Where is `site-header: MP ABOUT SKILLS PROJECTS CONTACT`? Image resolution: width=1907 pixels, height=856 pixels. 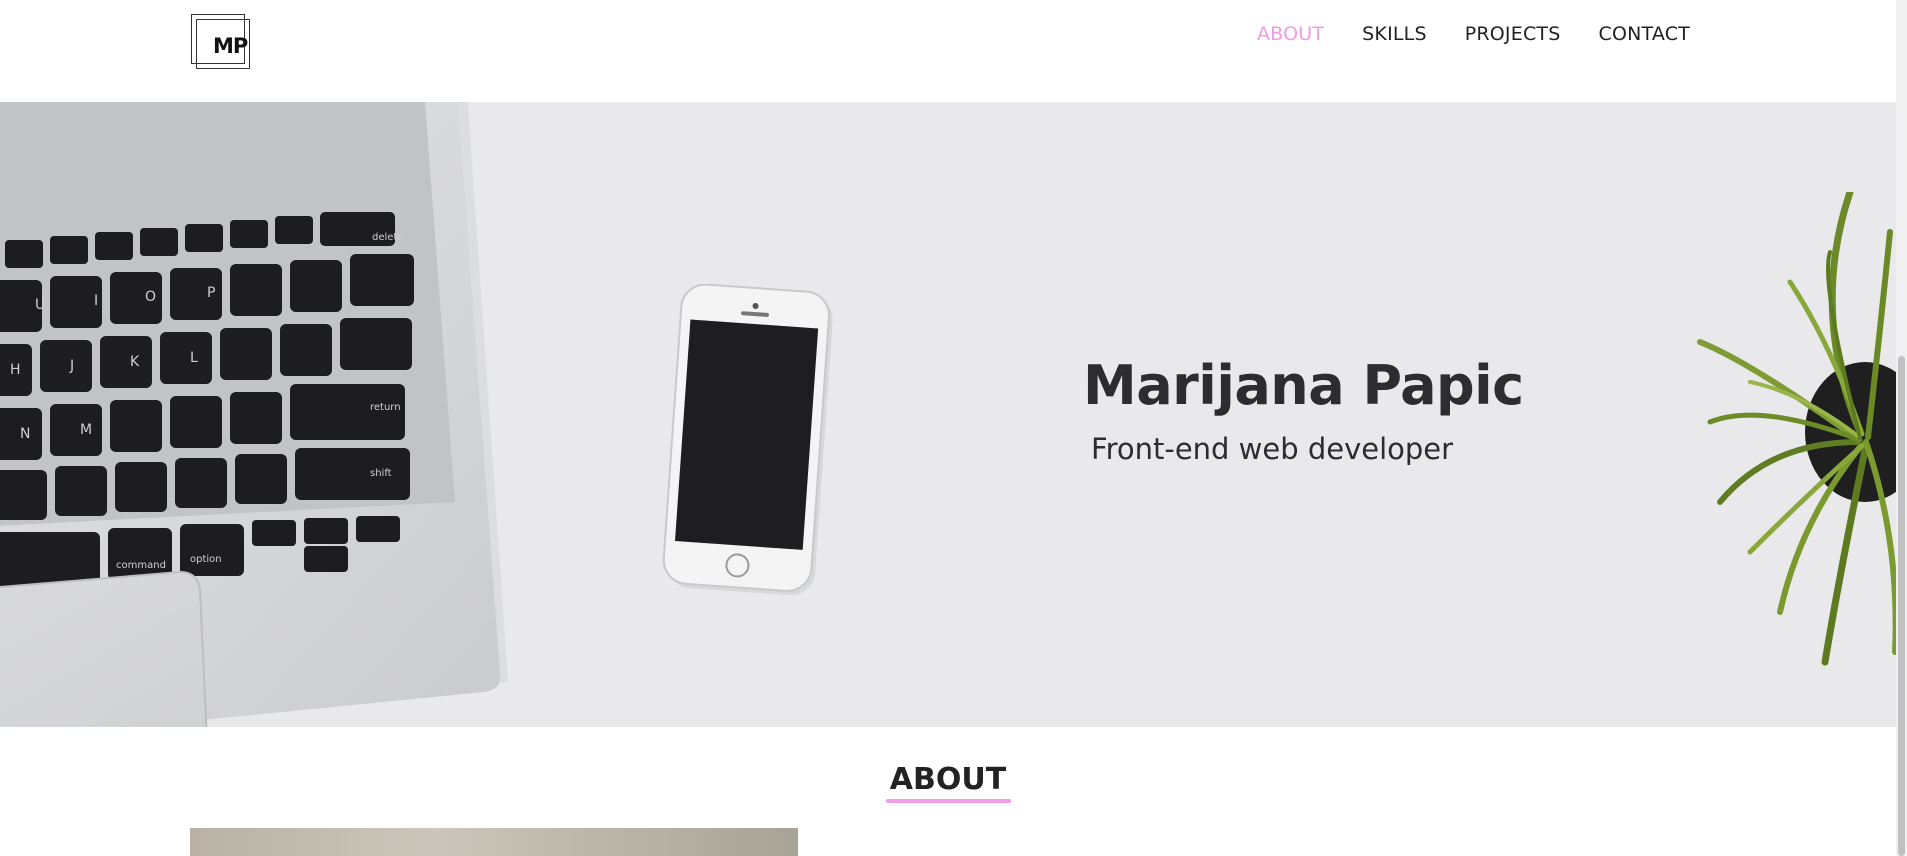 site-header: MP ABOUT SKILLS PROJECTS CONTACT is located at coordinates (948, 51).